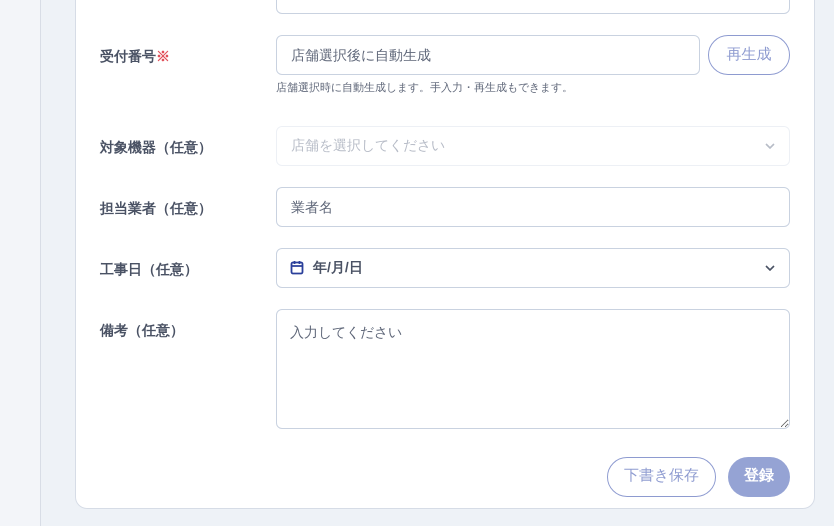 This screenshot has width=834, height=526. I want to click on field-label: 受付番号, so click(128, 56).